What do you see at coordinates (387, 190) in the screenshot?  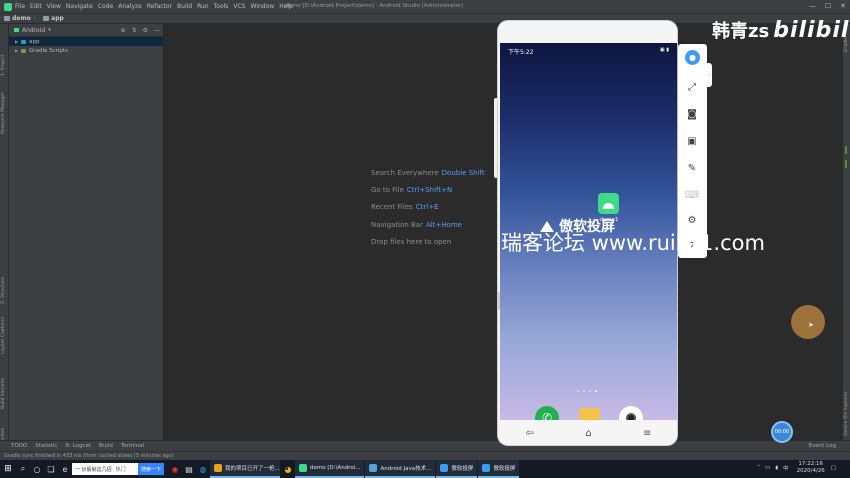 I see `hint-label: Go to File` at bounding box center [387, 190].